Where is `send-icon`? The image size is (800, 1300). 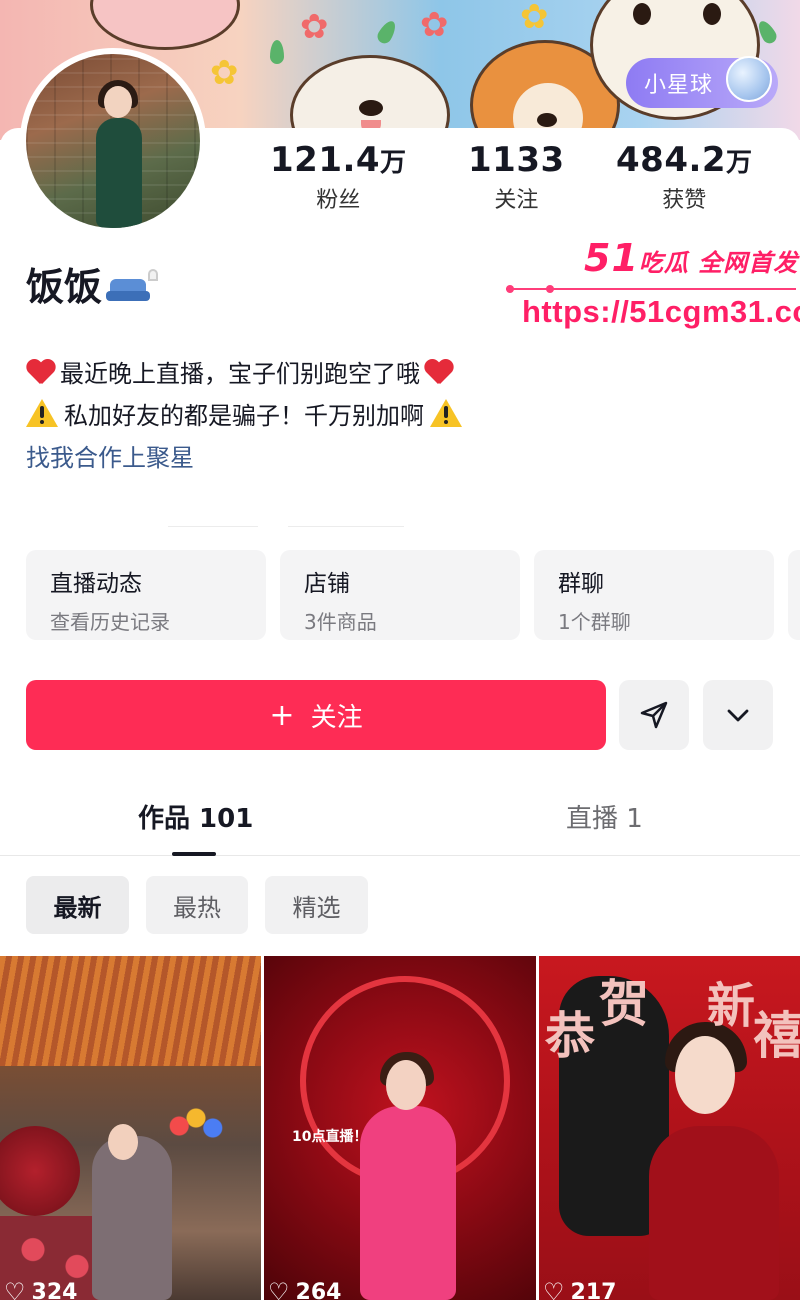 send-icon is located at coordinates (654, 715).